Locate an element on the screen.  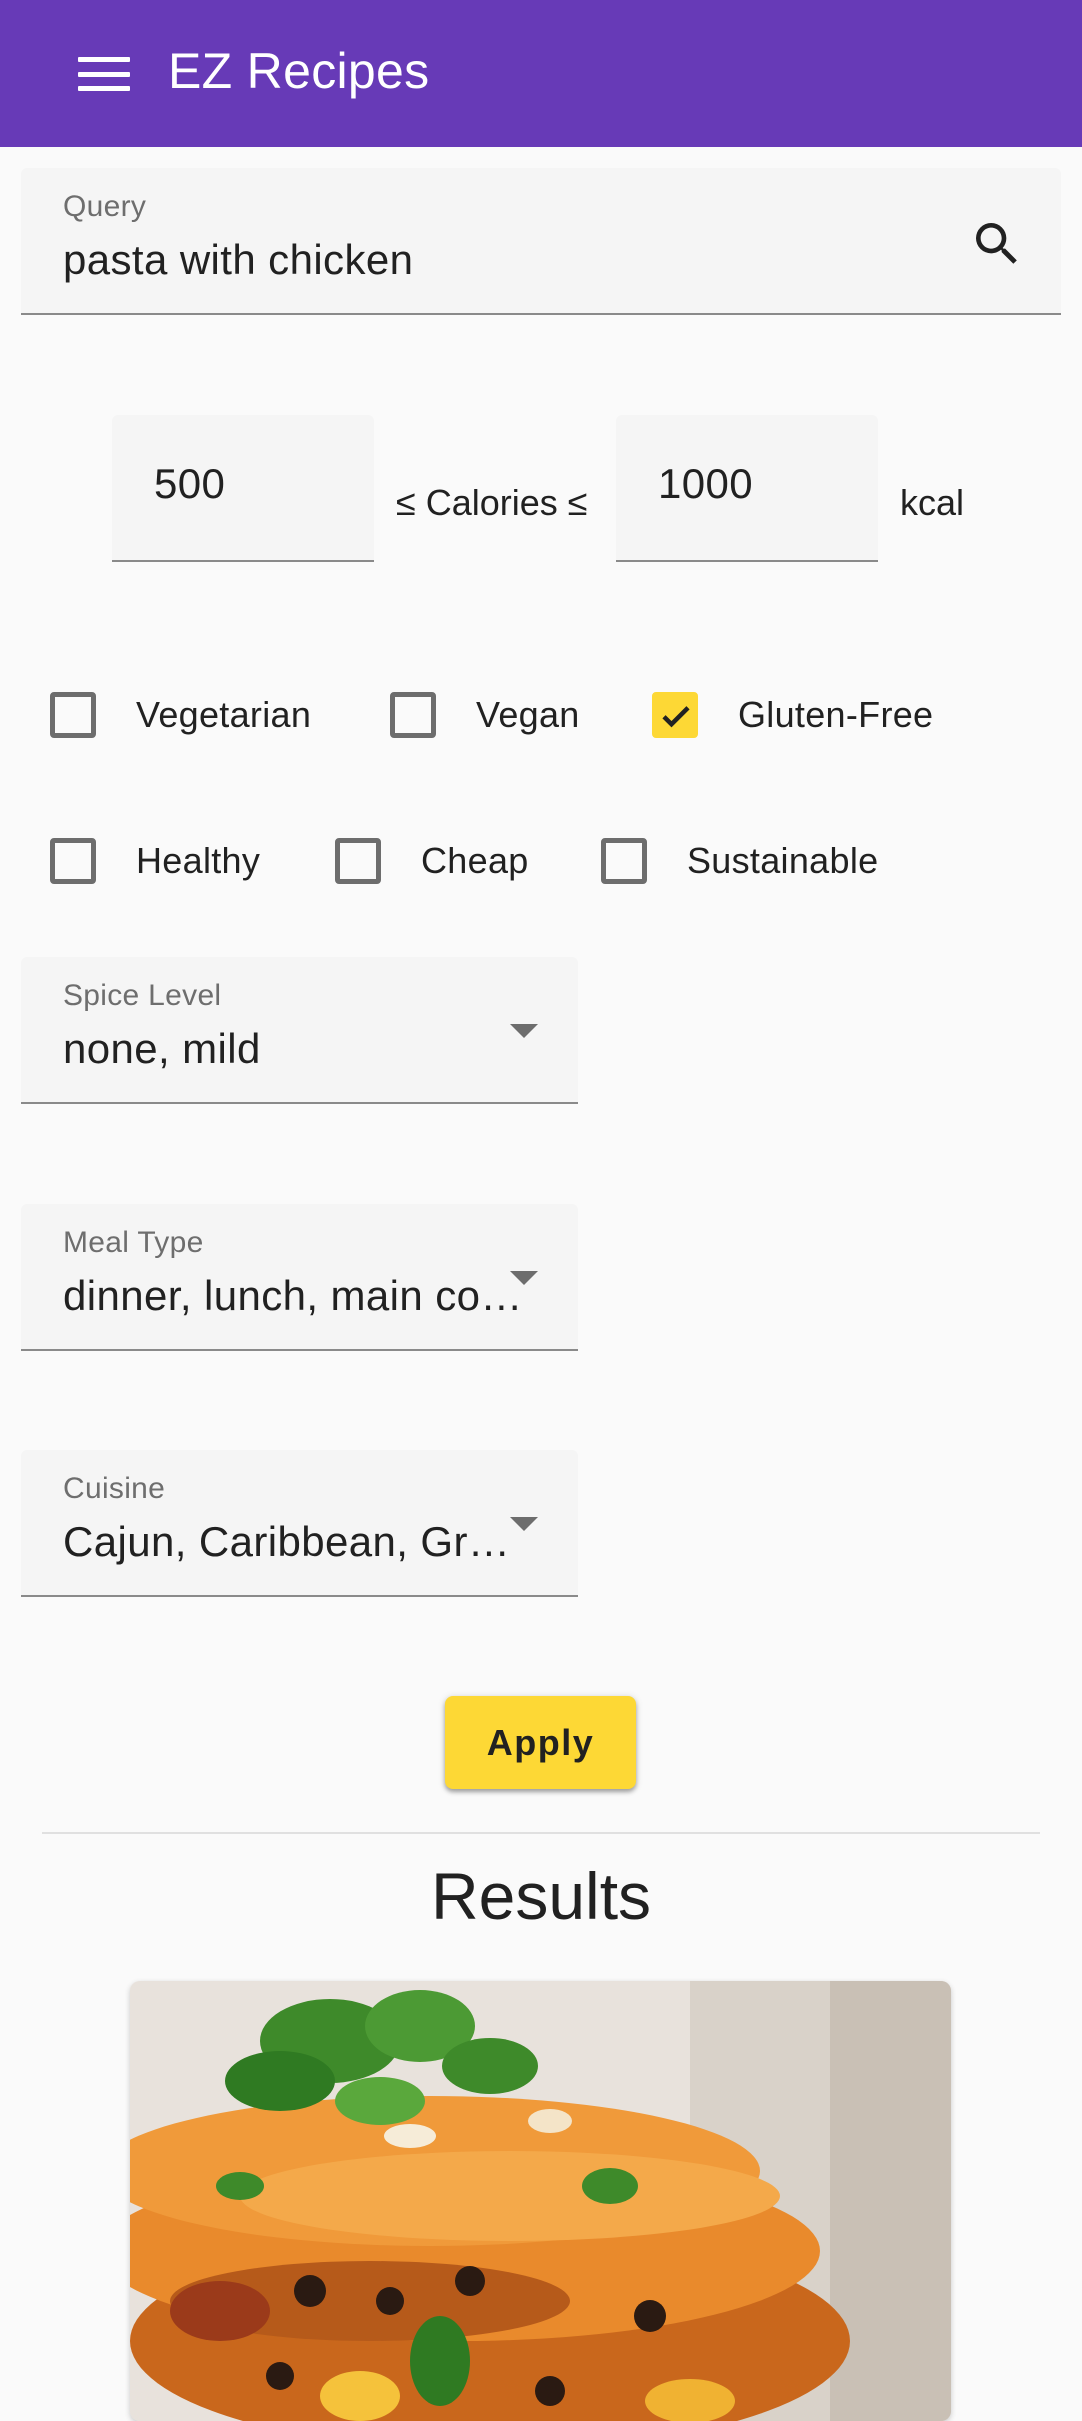
recipe-image is located at coordinates (540, 2201).